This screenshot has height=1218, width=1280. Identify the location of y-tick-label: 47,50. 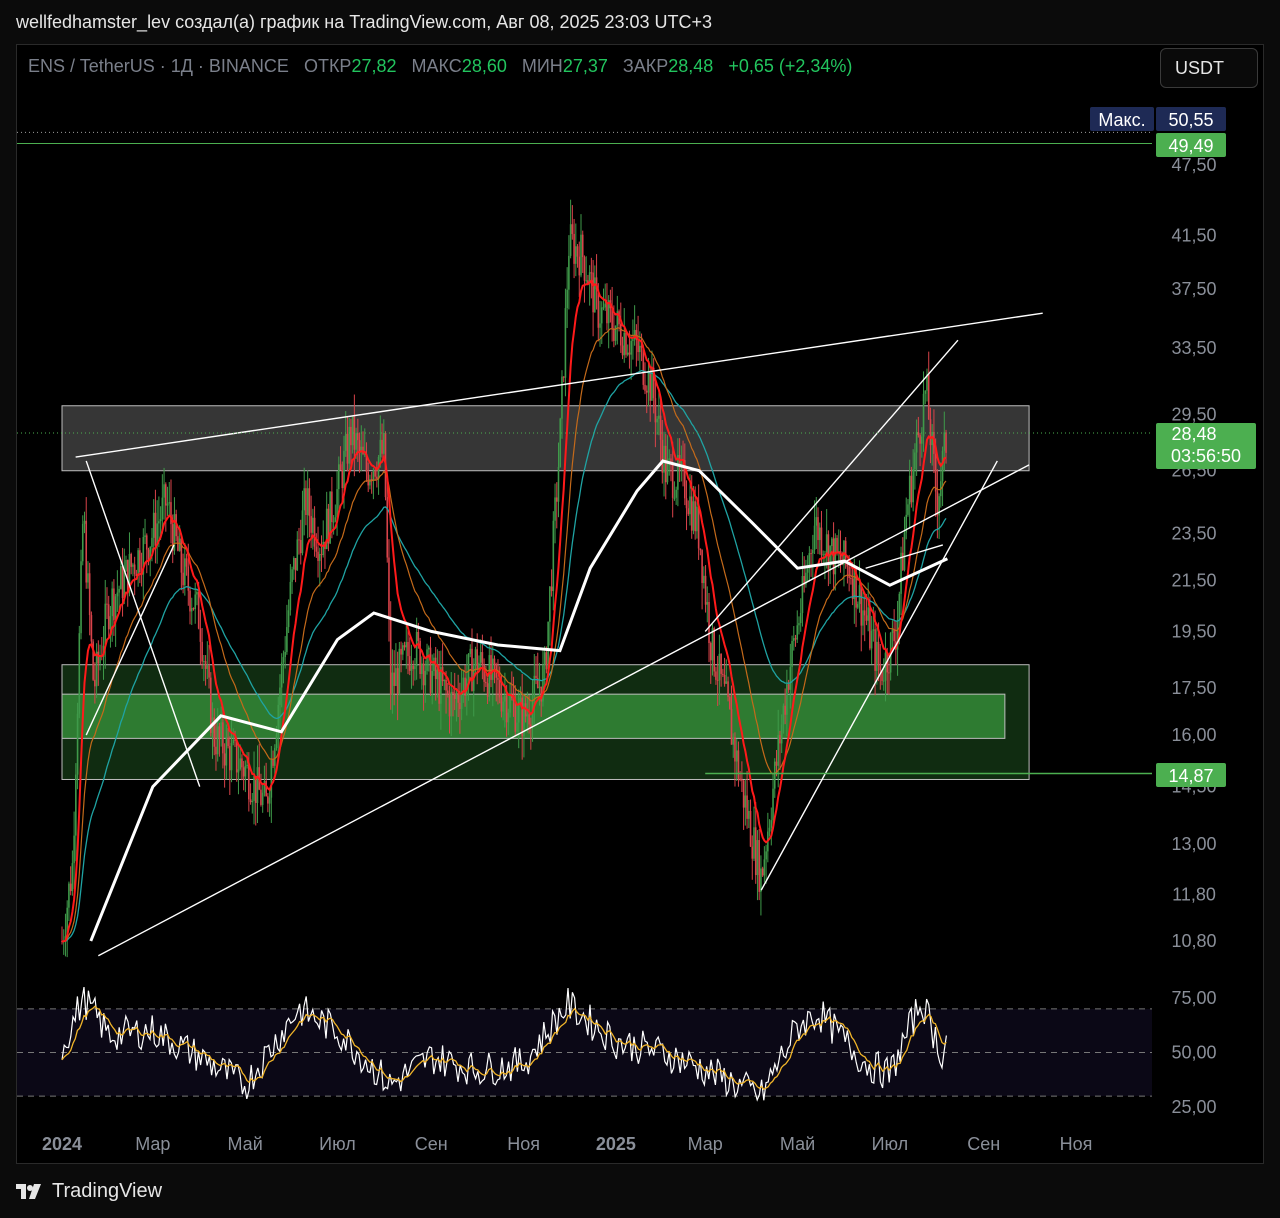
(1193, 165).